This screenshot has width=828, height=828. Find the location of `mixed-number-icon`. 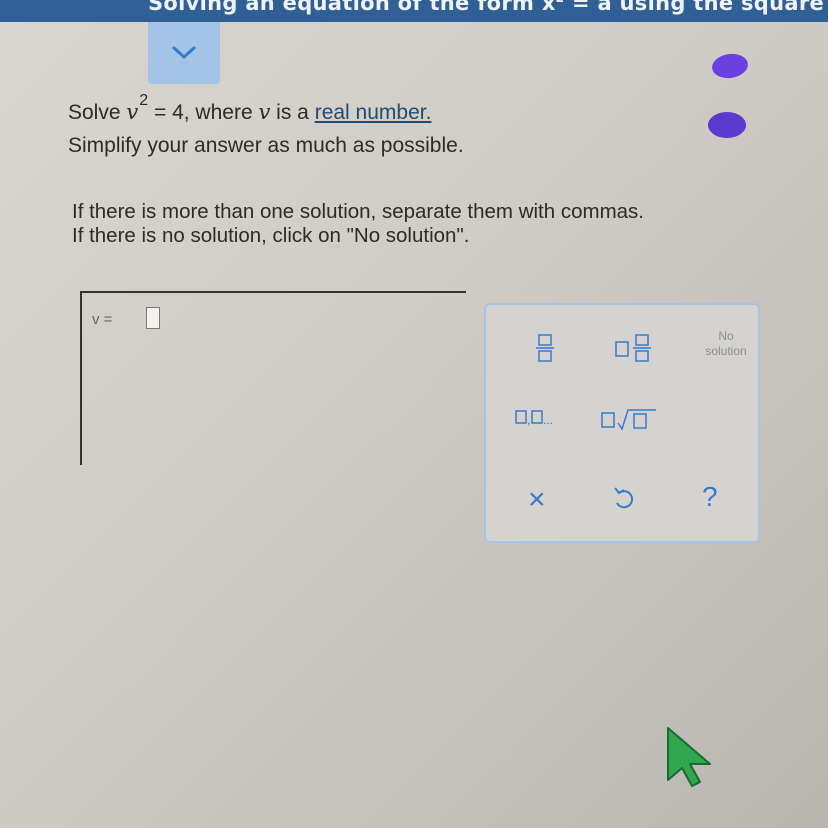

mixed-number-icon is located at coordinates (633, 348).